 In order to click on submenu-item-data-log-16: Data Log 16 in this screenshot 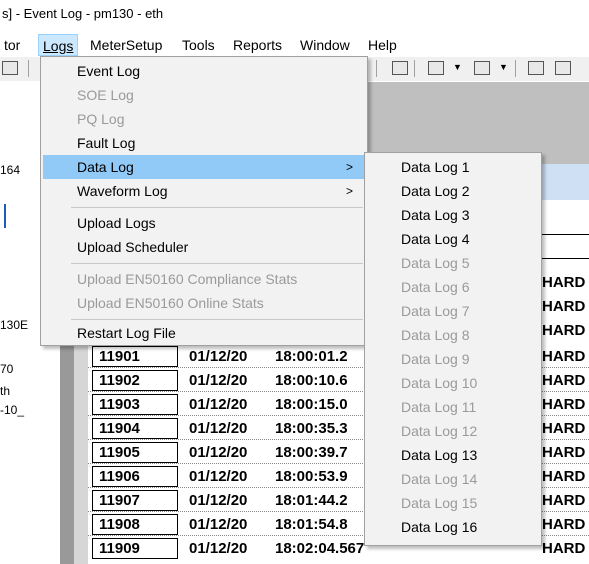, I will do `click(453, 527)`.